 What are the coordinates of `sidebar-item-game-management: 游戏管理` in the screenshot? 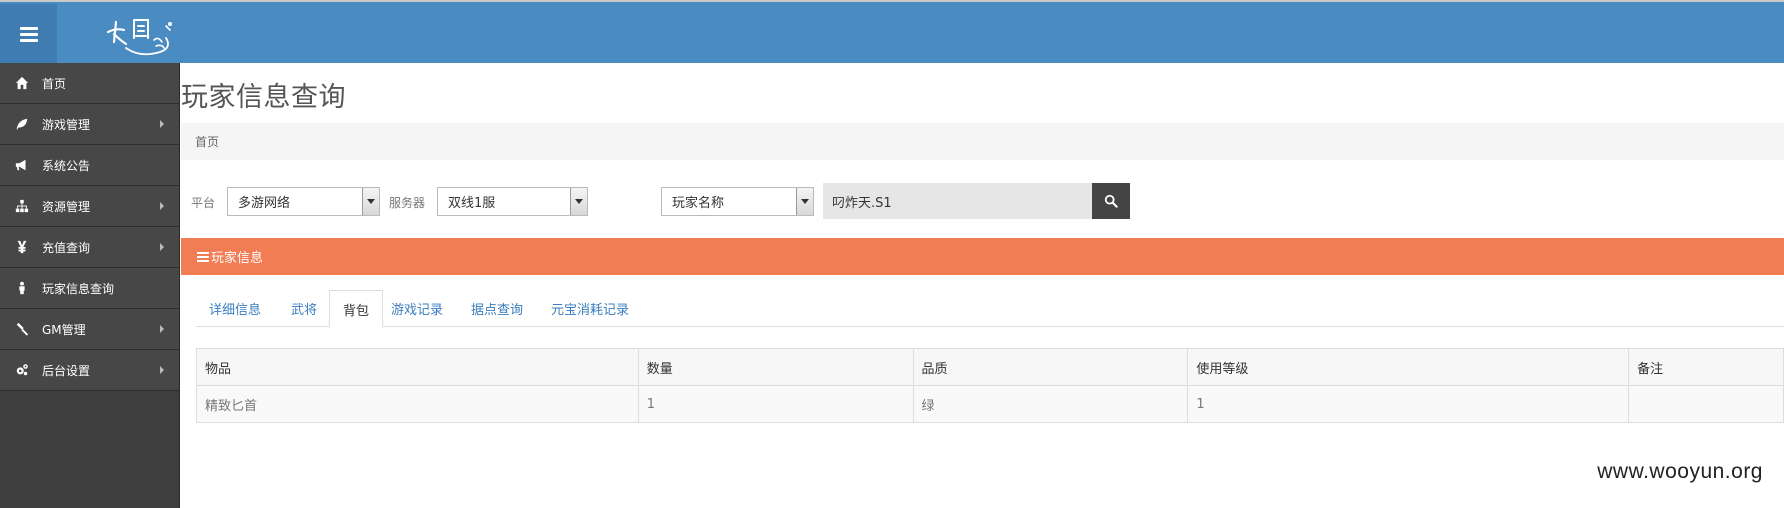 It's located at (89, 124).